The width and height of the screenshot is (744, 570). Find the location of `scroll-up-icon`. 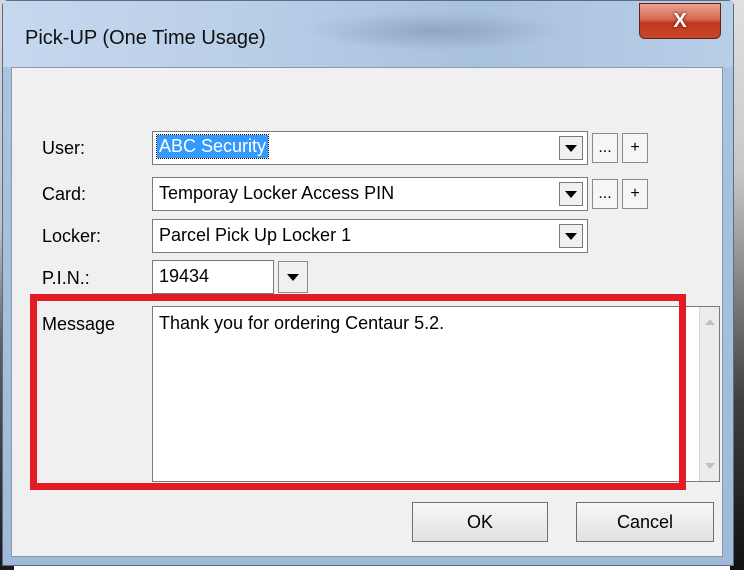

scroll-up-icon is located at coordinates (710, 322).